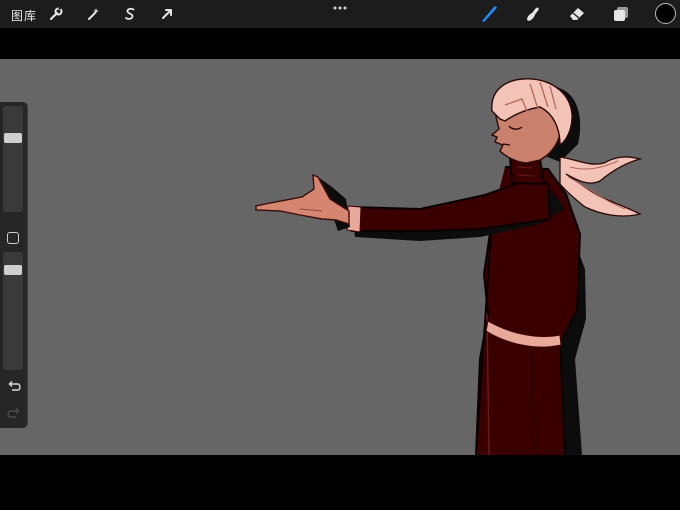  I want to click on color-picker-button, so click(665, 13).